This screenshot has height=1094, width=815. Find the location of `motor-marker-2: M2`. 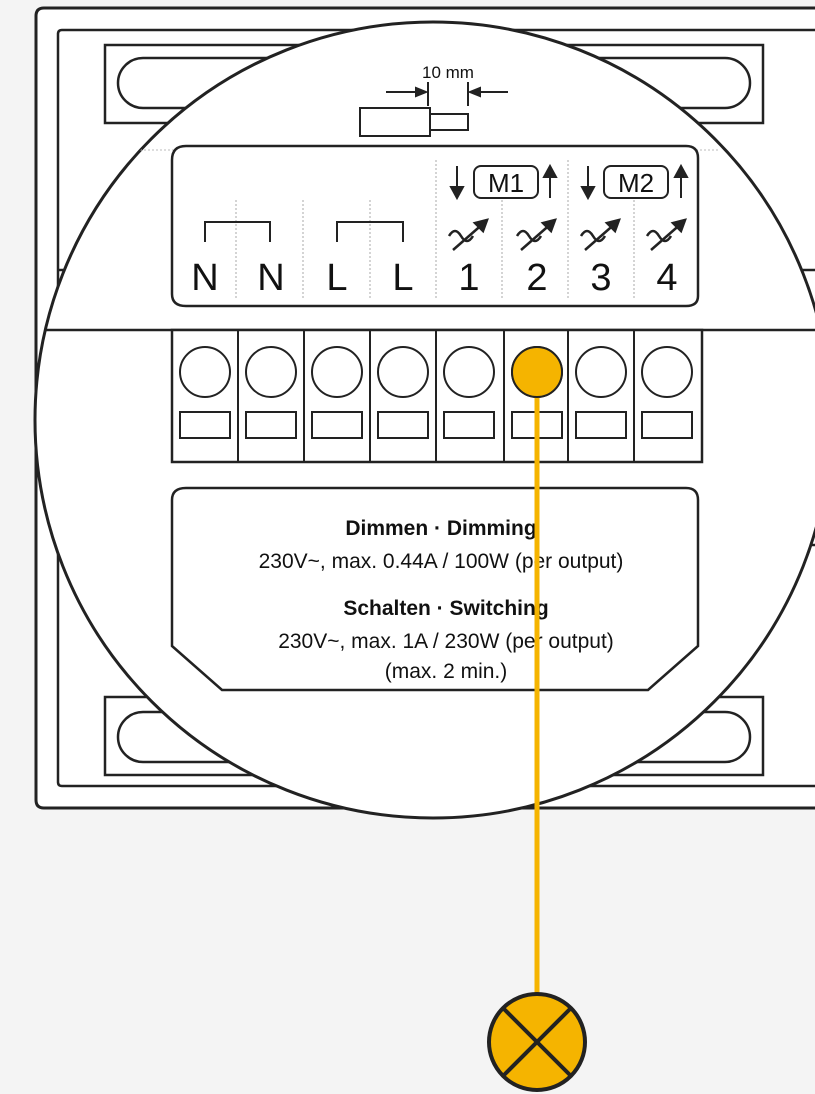

motor-marker-2: M2 is located at coordinates (636, 182).